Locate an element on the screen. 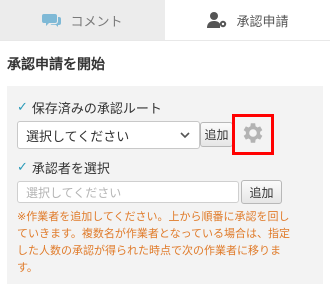 Image resolution: width=330 pixels, height=296 pixels. approver-label-row: ✓ 承認者を選択 is located at coordinates (63, 167).